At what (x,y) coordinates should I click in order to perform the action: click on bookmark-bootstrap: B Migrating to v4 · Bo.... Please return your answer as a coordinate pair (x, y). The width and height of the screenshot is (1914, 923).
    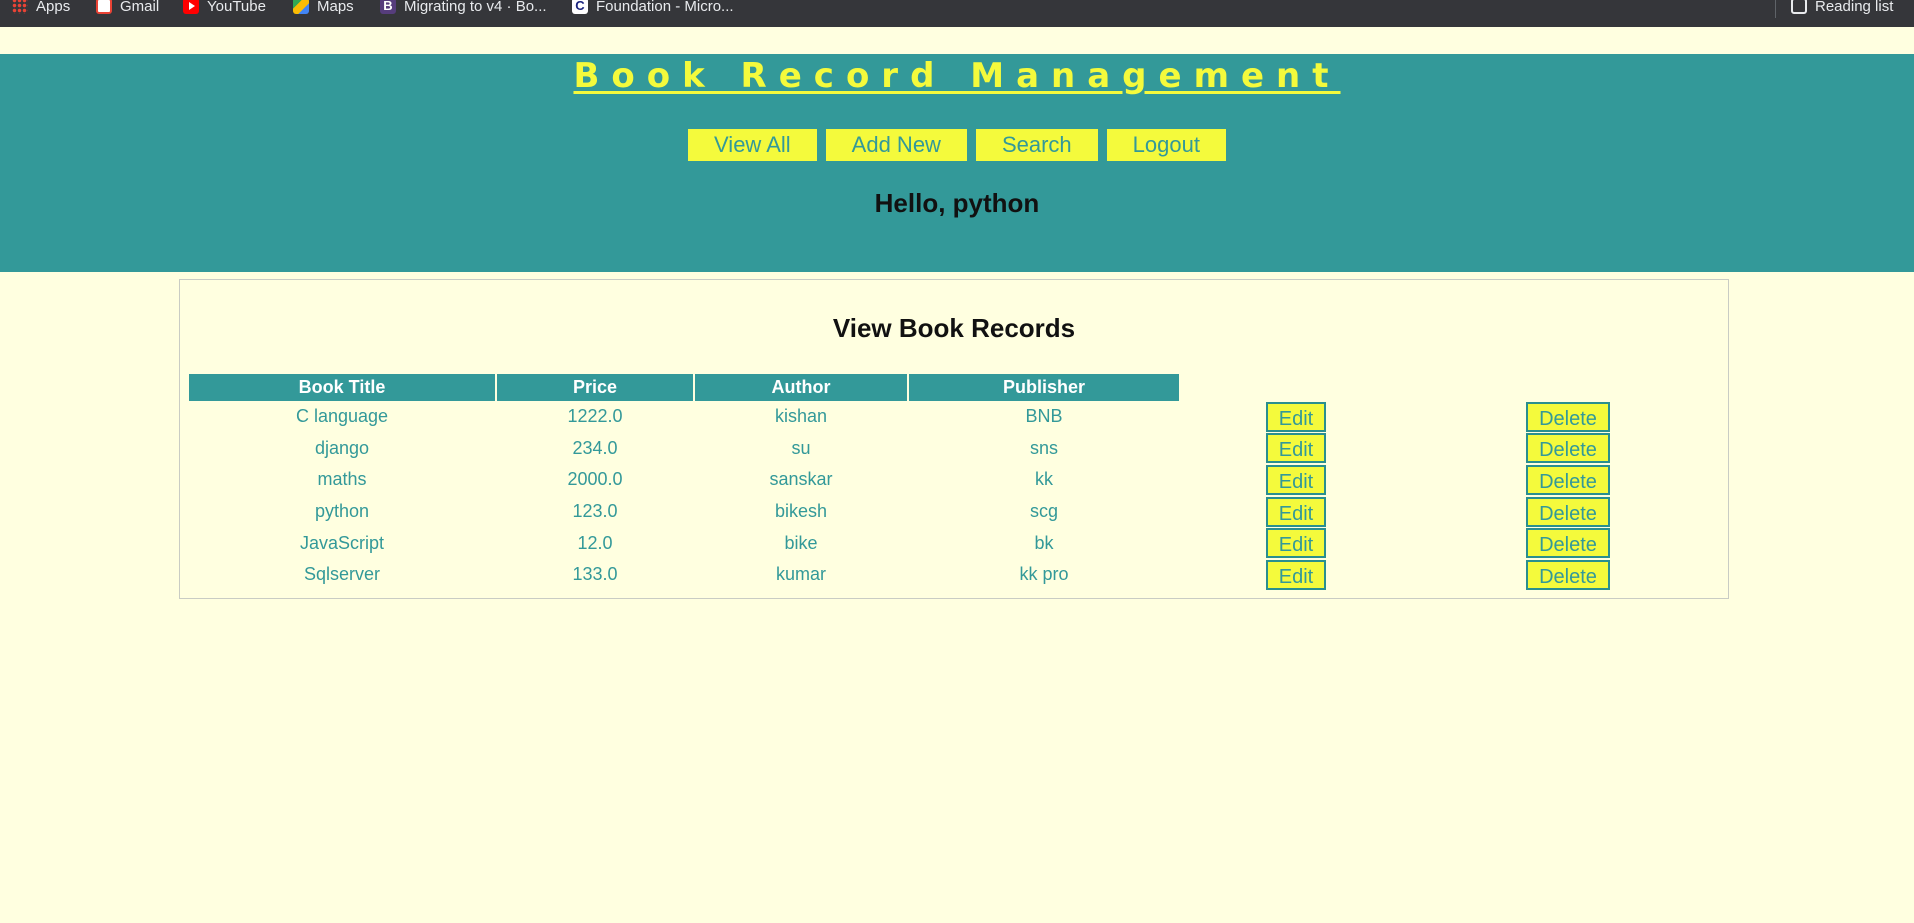
    Looking at the image, I should click on (463, 8).